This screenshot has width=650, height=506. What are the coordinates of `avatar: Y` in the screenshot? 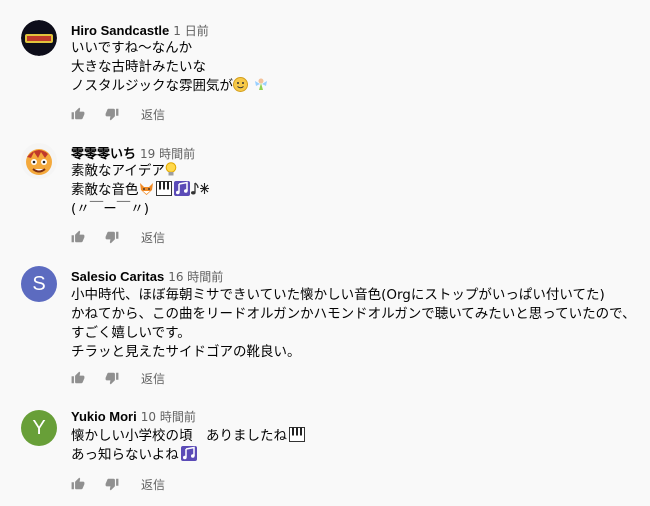 It's located at (39, 428).